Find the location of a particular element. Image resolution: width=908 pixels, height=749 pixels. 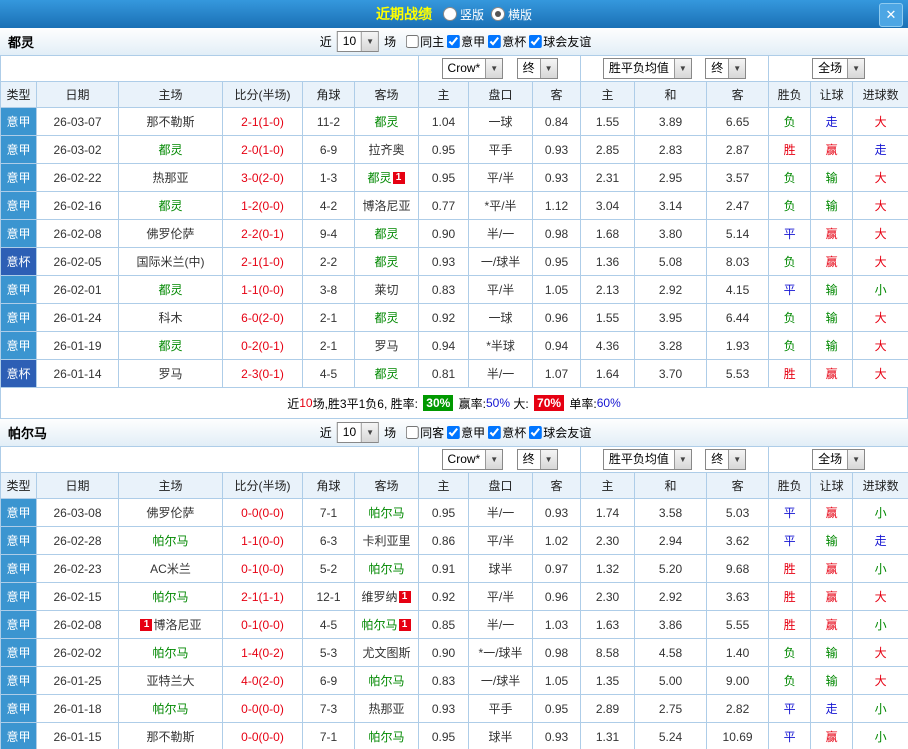

window-title: 近期战绩 is located at coordinates (403, 14).